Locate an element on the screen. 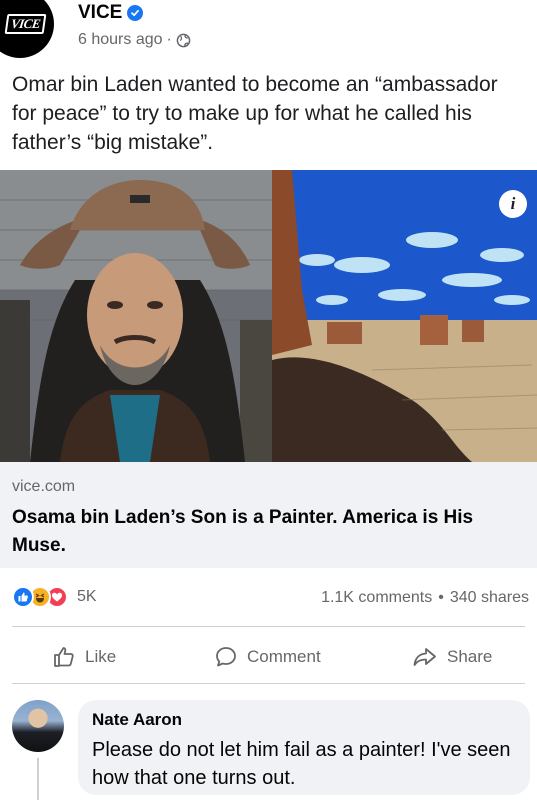  share-button: Share is located at coordinates (452, 657).